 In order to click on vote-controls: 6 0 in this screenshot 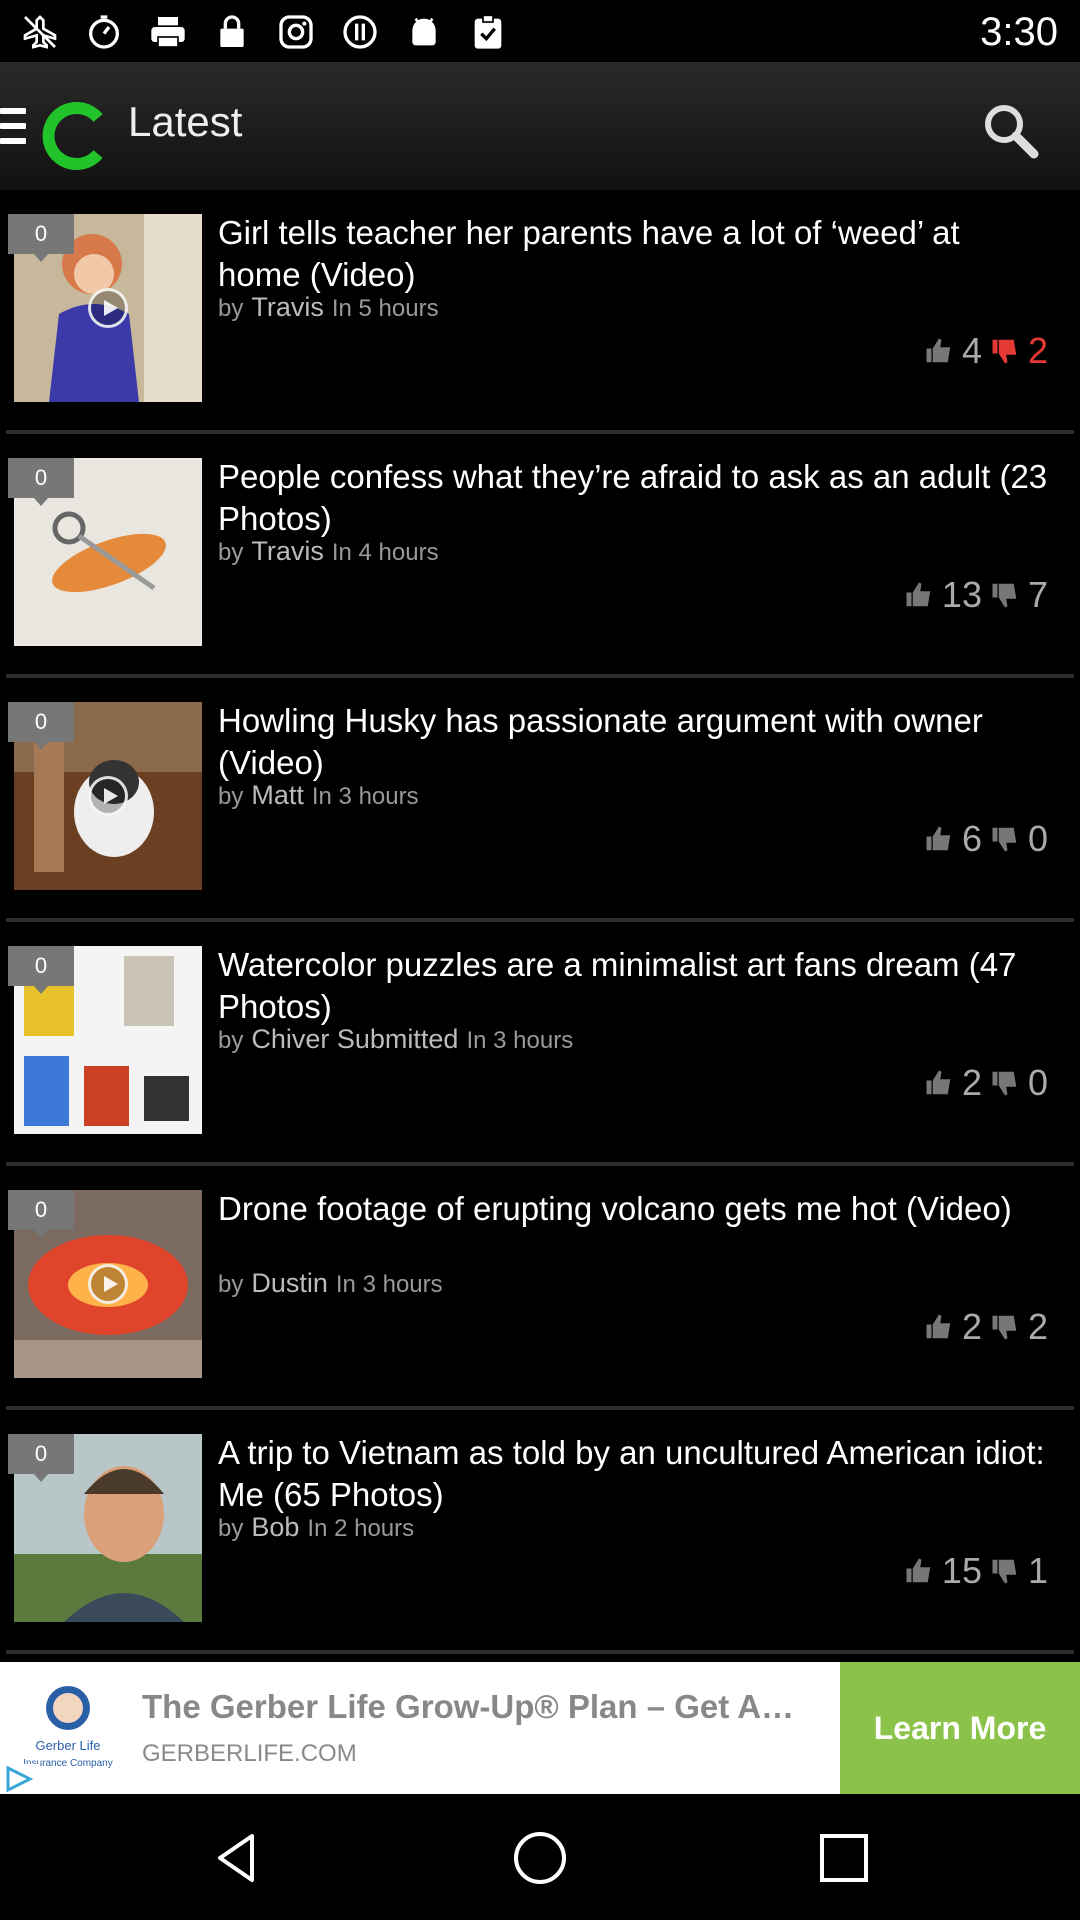, I will do `click(986, 839)`.